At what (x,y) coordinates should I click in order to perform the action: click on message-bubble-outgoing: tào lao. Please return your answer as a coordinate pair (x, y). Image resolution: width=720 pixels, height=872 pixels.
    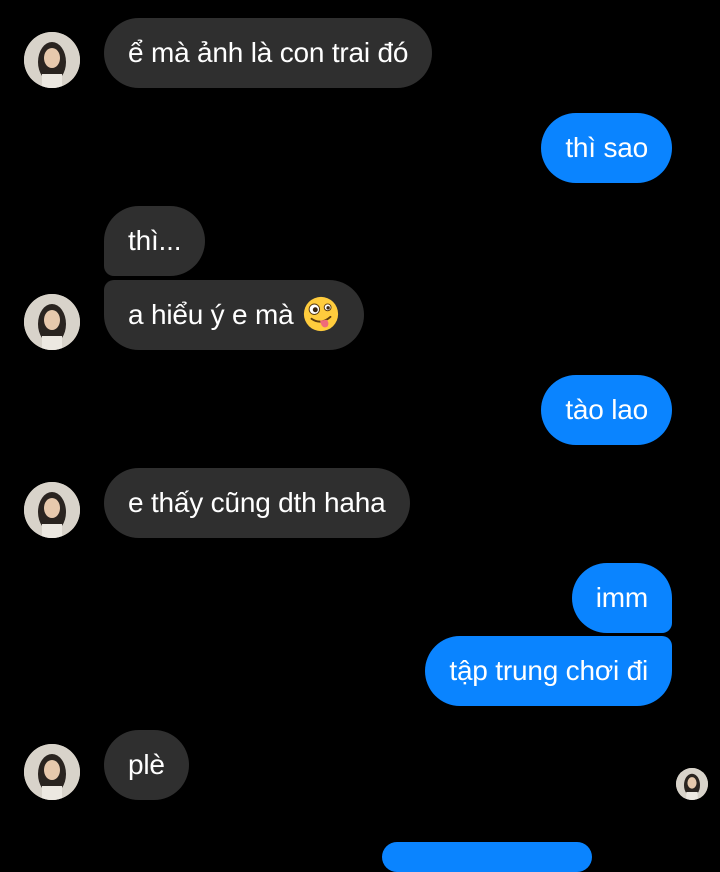
    Looking at the image, I should click on (606, 410).